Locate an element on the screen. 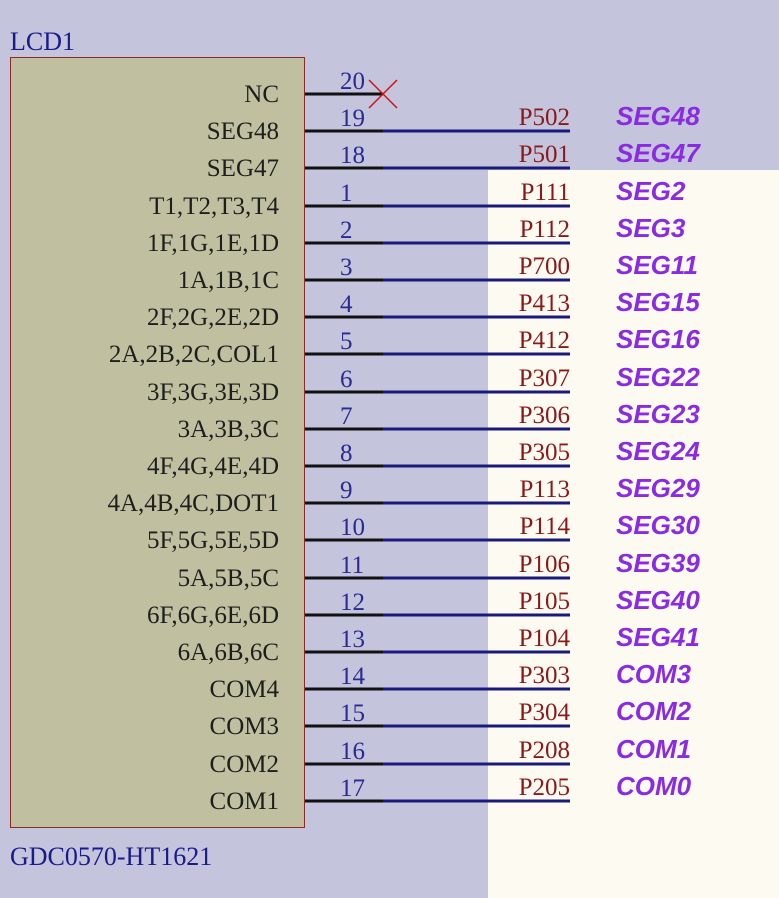 Image resolution: width=779 pixels, height=898 pixels. seg-label: SEG41 is located at coordinates (658, 637).